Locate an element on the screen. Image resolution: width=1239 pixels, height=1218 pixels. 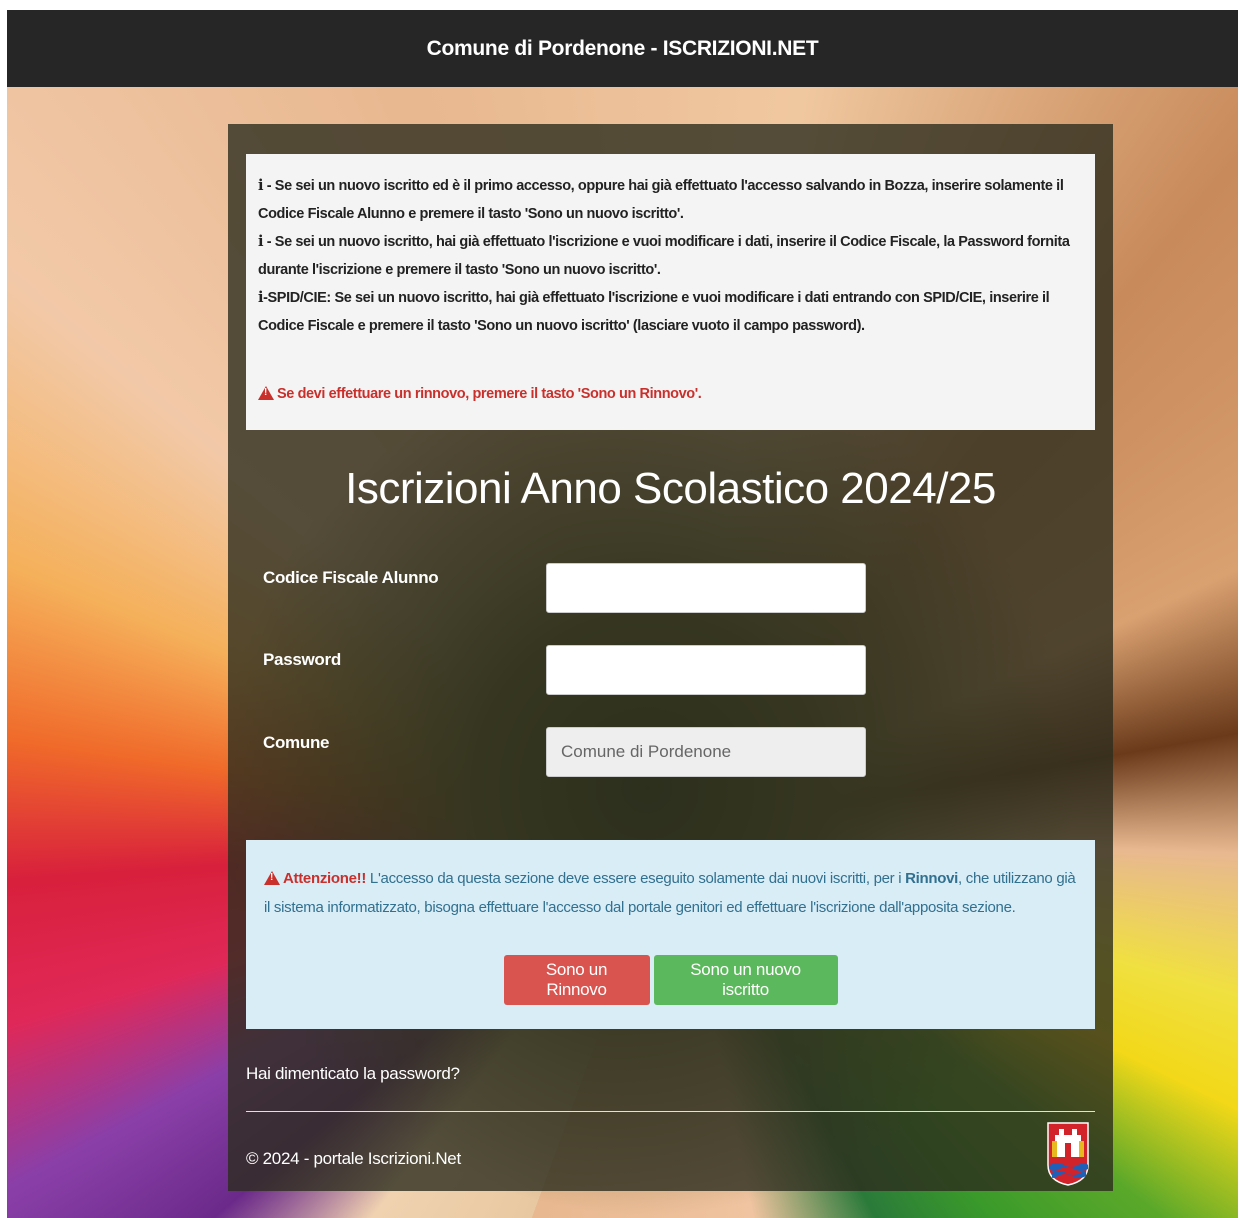
alert-strong: Attenzione!! is located at coordinates (325, 878).